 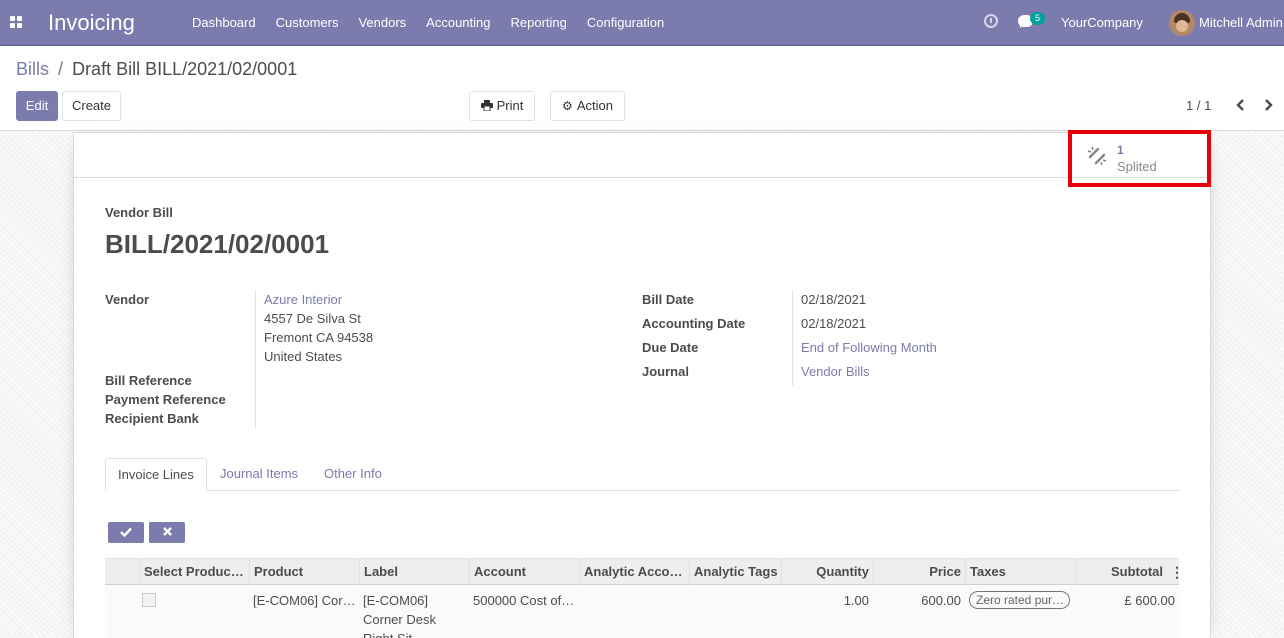 What do you see at coordinates (415, 633) in the screenshot?
I see `row-label-line: Right Sit` at bounding box center [415, 633].